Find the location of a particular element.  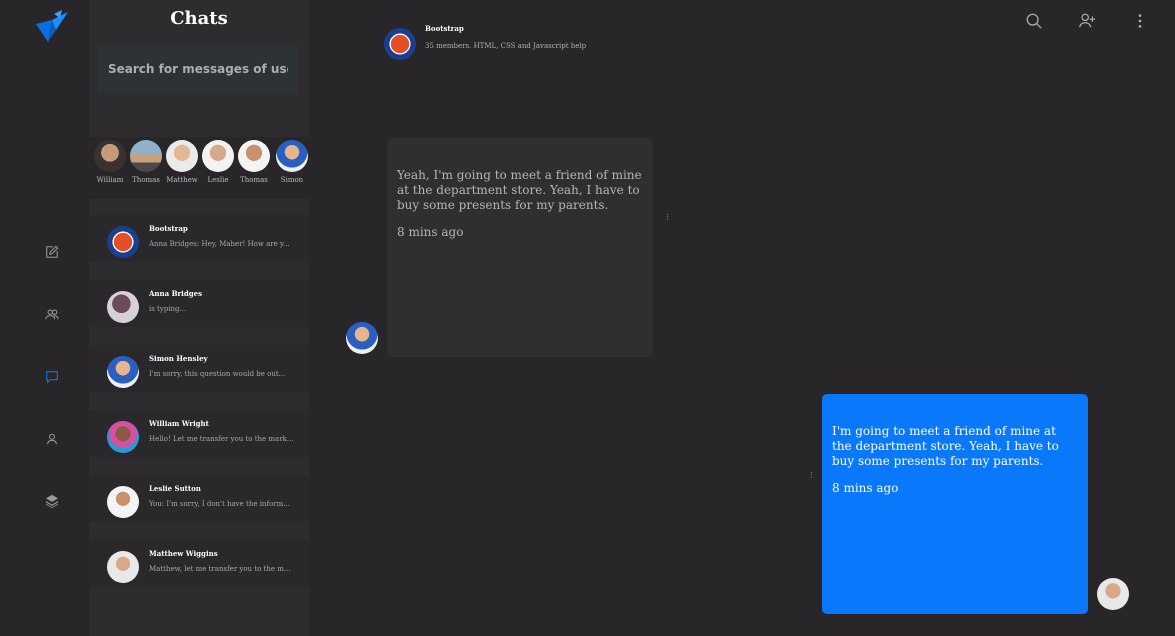

story-name: Matthew is located at coordinates (182, 180).